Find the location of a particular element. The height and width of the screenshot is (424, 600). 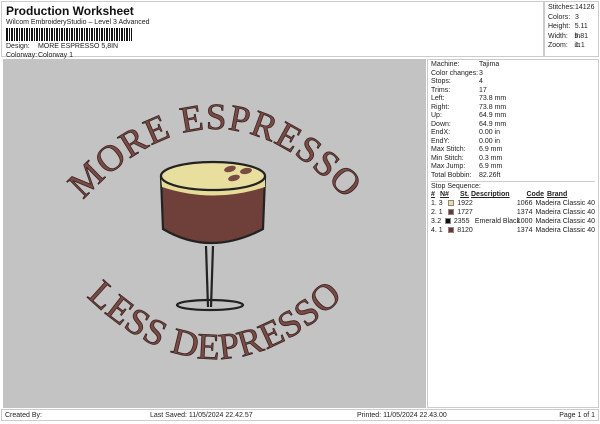

stat-label: Stitches: is located at coordinates (561, 7).